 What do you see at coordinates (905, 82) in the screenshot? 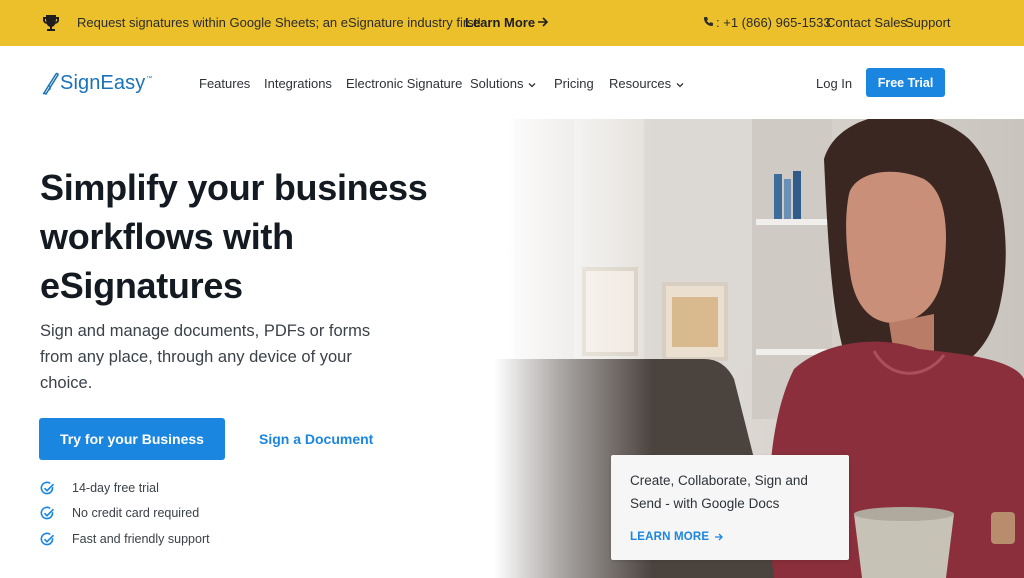
I see `free-trial-button: Free Trial` at bounding box center [905, 82].